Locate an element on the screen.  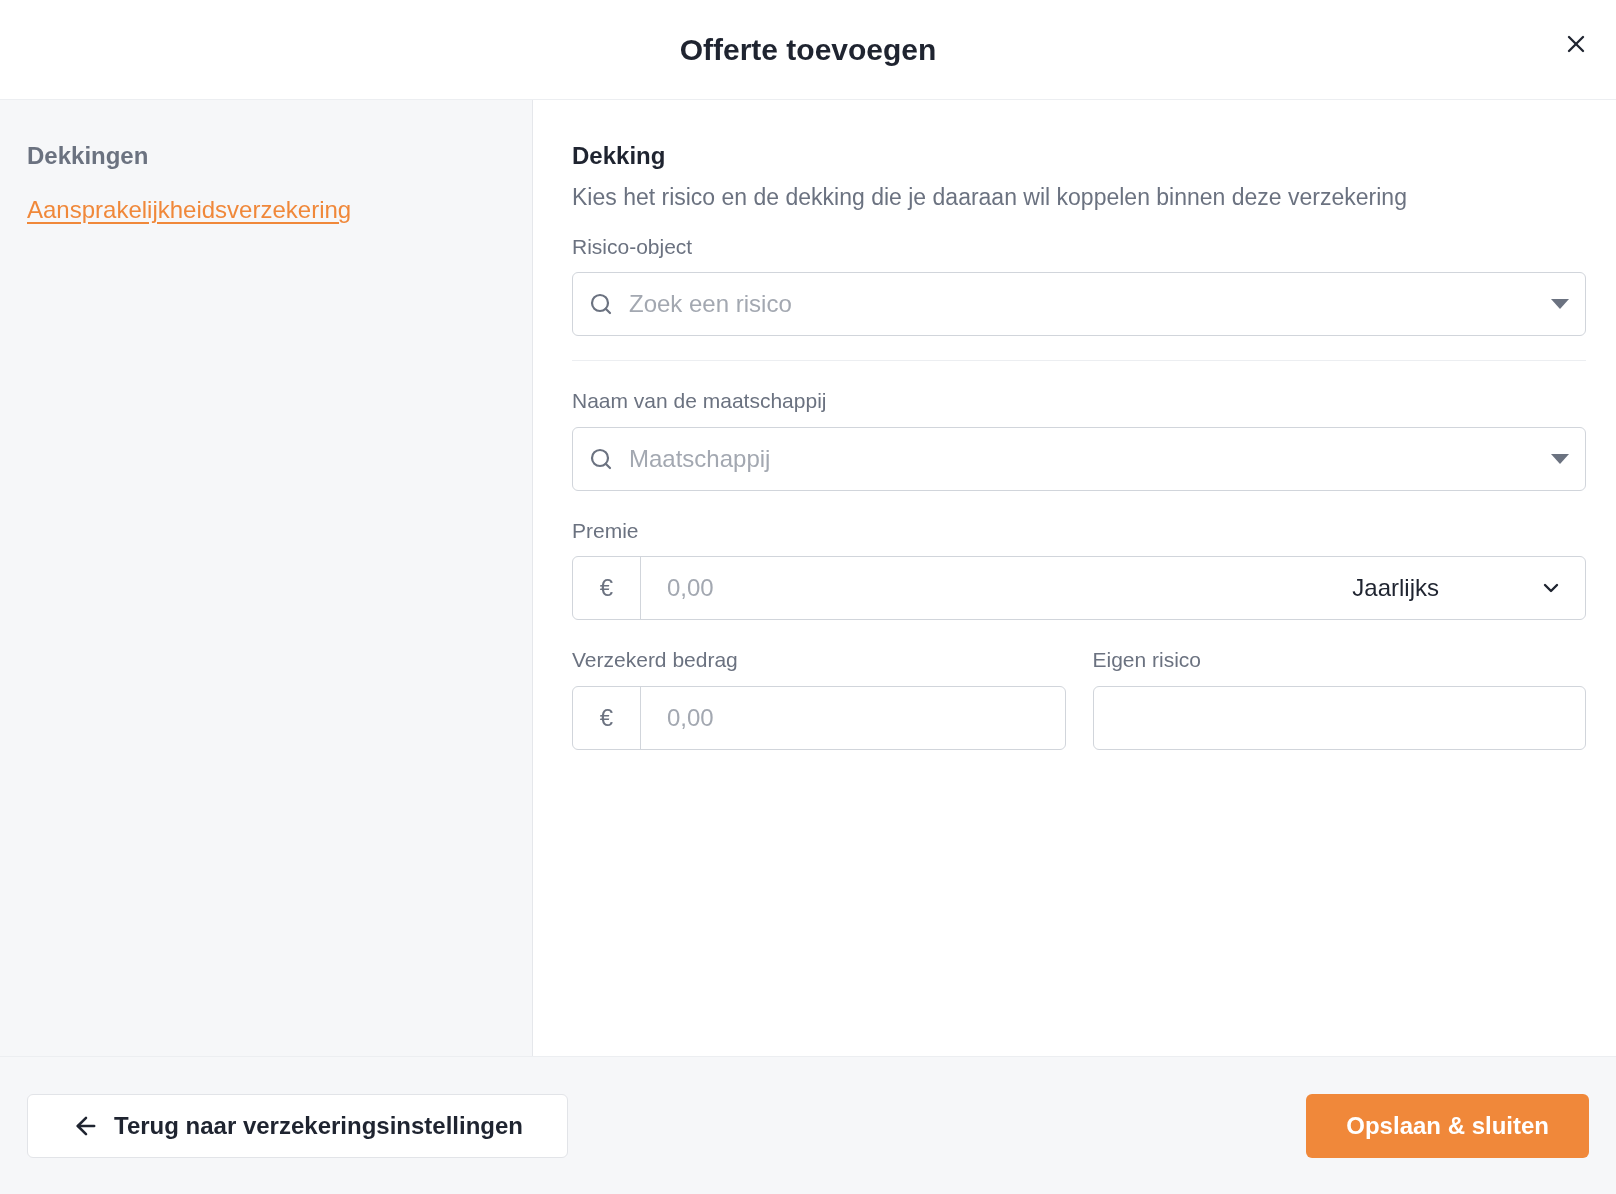
section-description: Kies het risico en de dekking die je daaraan wil koppelen binnen deze verzekering is located at coordinates (990, 197).